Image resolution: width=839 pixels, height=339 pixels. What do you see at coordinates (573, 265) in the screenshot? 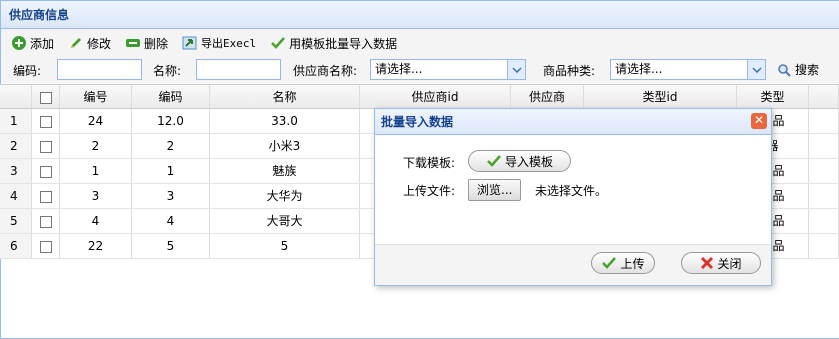
I see `dialog-footer: 上传 关闭` at bounding box center [573, 265].